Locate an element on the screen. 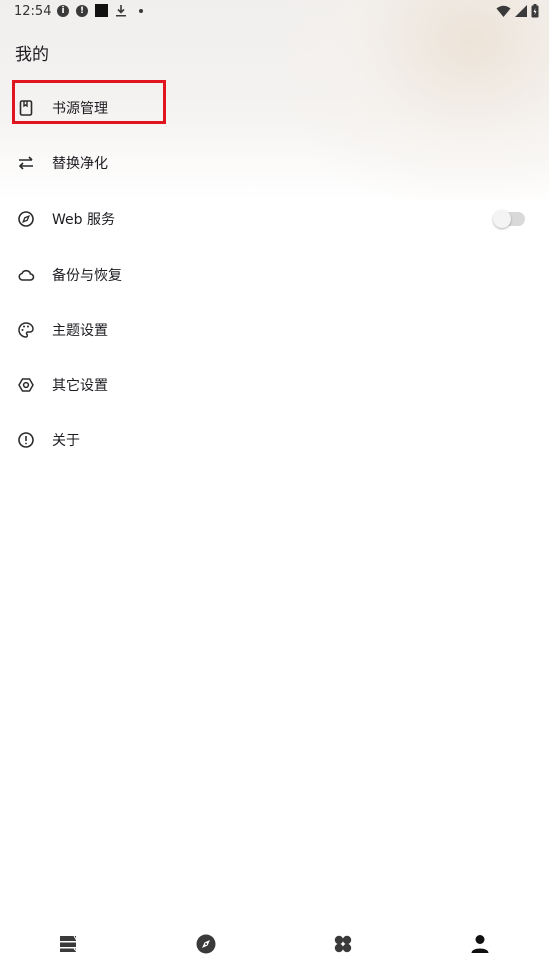 The width and height of the screenshot is (549, 976). explore-icon is located at coordinates (206, 944).